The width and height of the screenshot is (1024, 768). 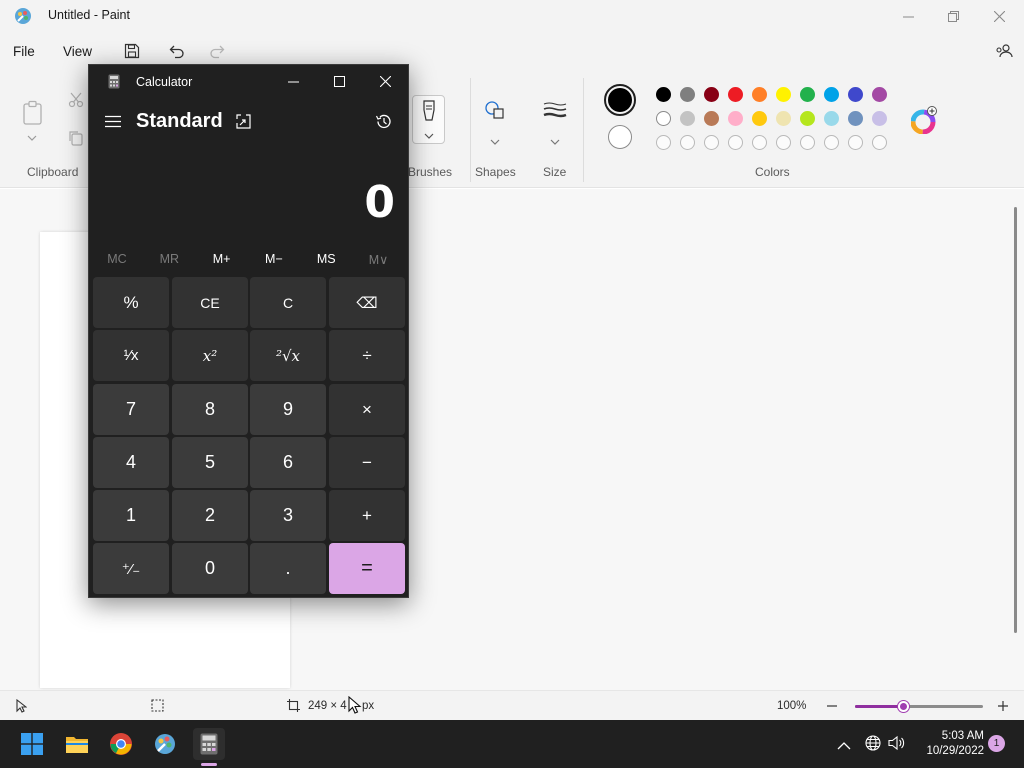 I want to click on menu-view: View, so click(x=77, y=51).